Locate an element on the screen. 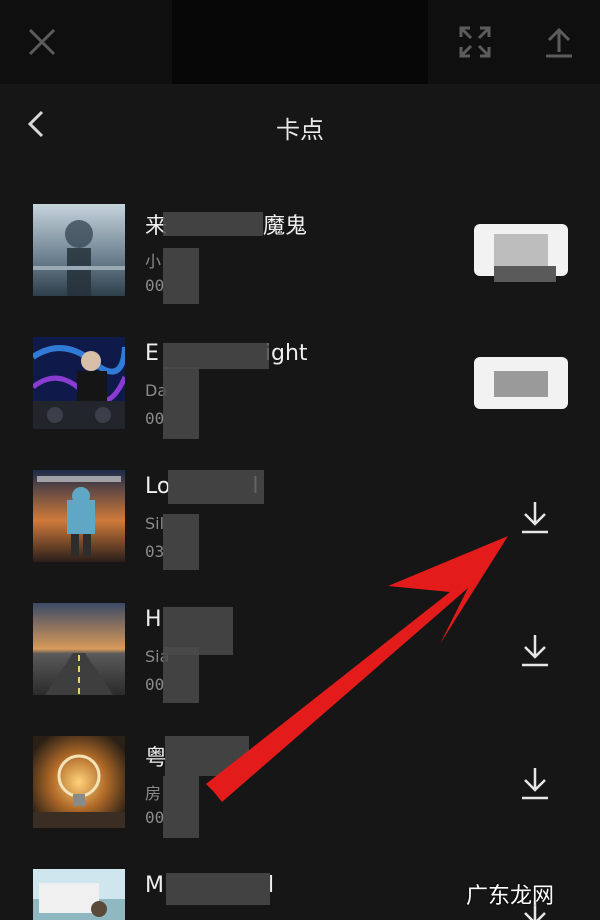 The height and width of the screenshot is (920, 600). track-title: 粤 is located at coordinates (156, 758).